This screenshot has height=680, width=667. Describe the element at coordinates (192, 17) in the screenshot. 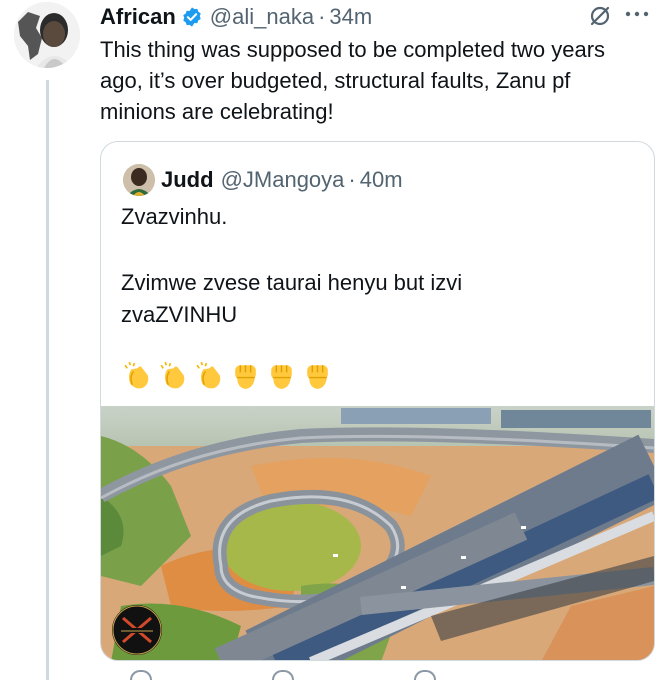

I see `verified-badge-icon` at that location.